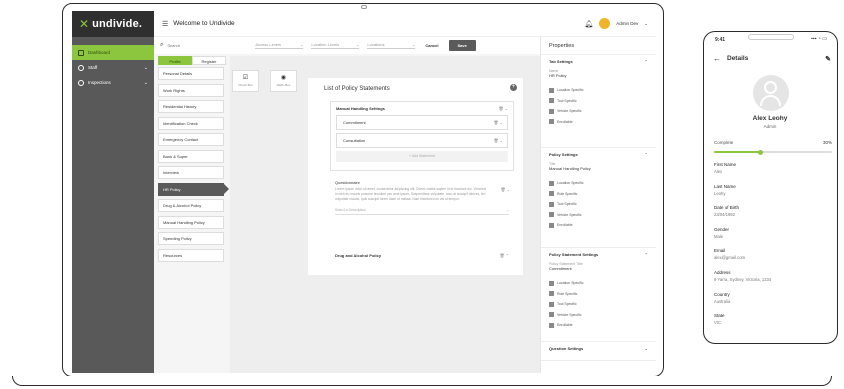 Image resolution: width=844 pixels, height=389 pixels. I want to click on locations-dropdown: Locations ⌄, so click(391, 45).